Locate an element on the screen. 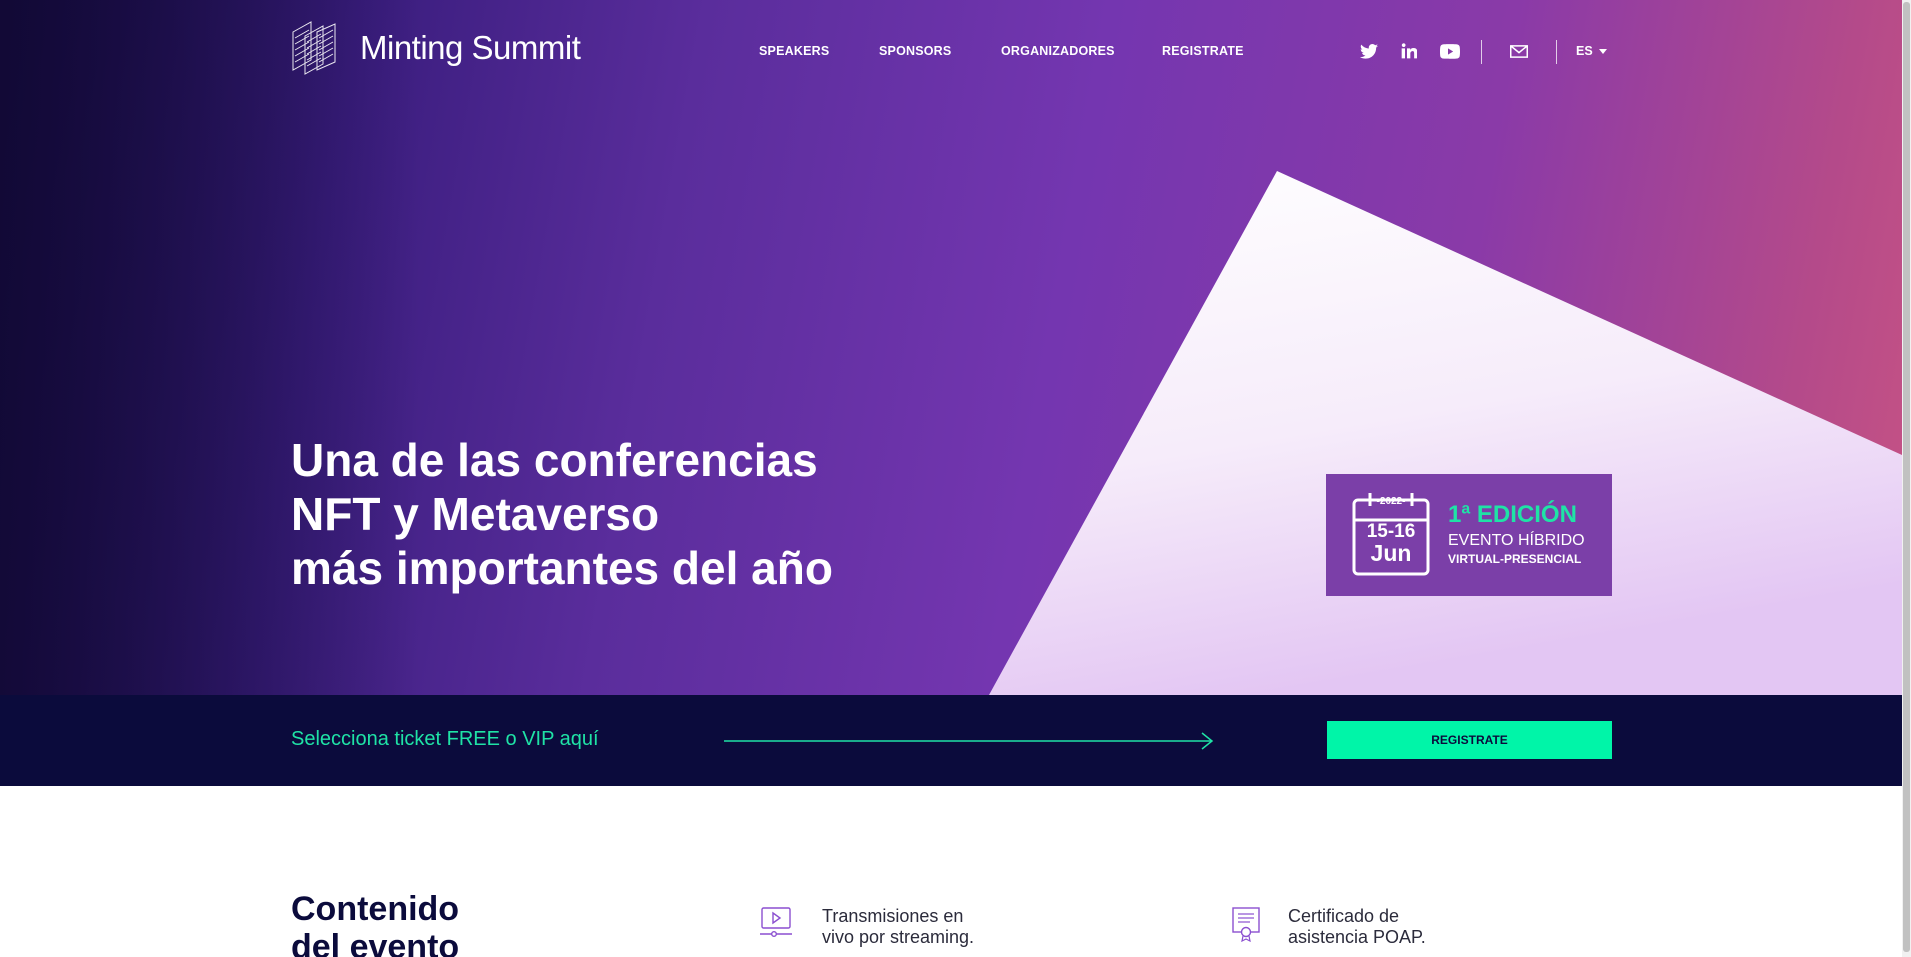 The width and height of the screenshot is (1911, 957). feature-text: Transmisiones en vivo por streaming. is located at coordinates (898, 927).